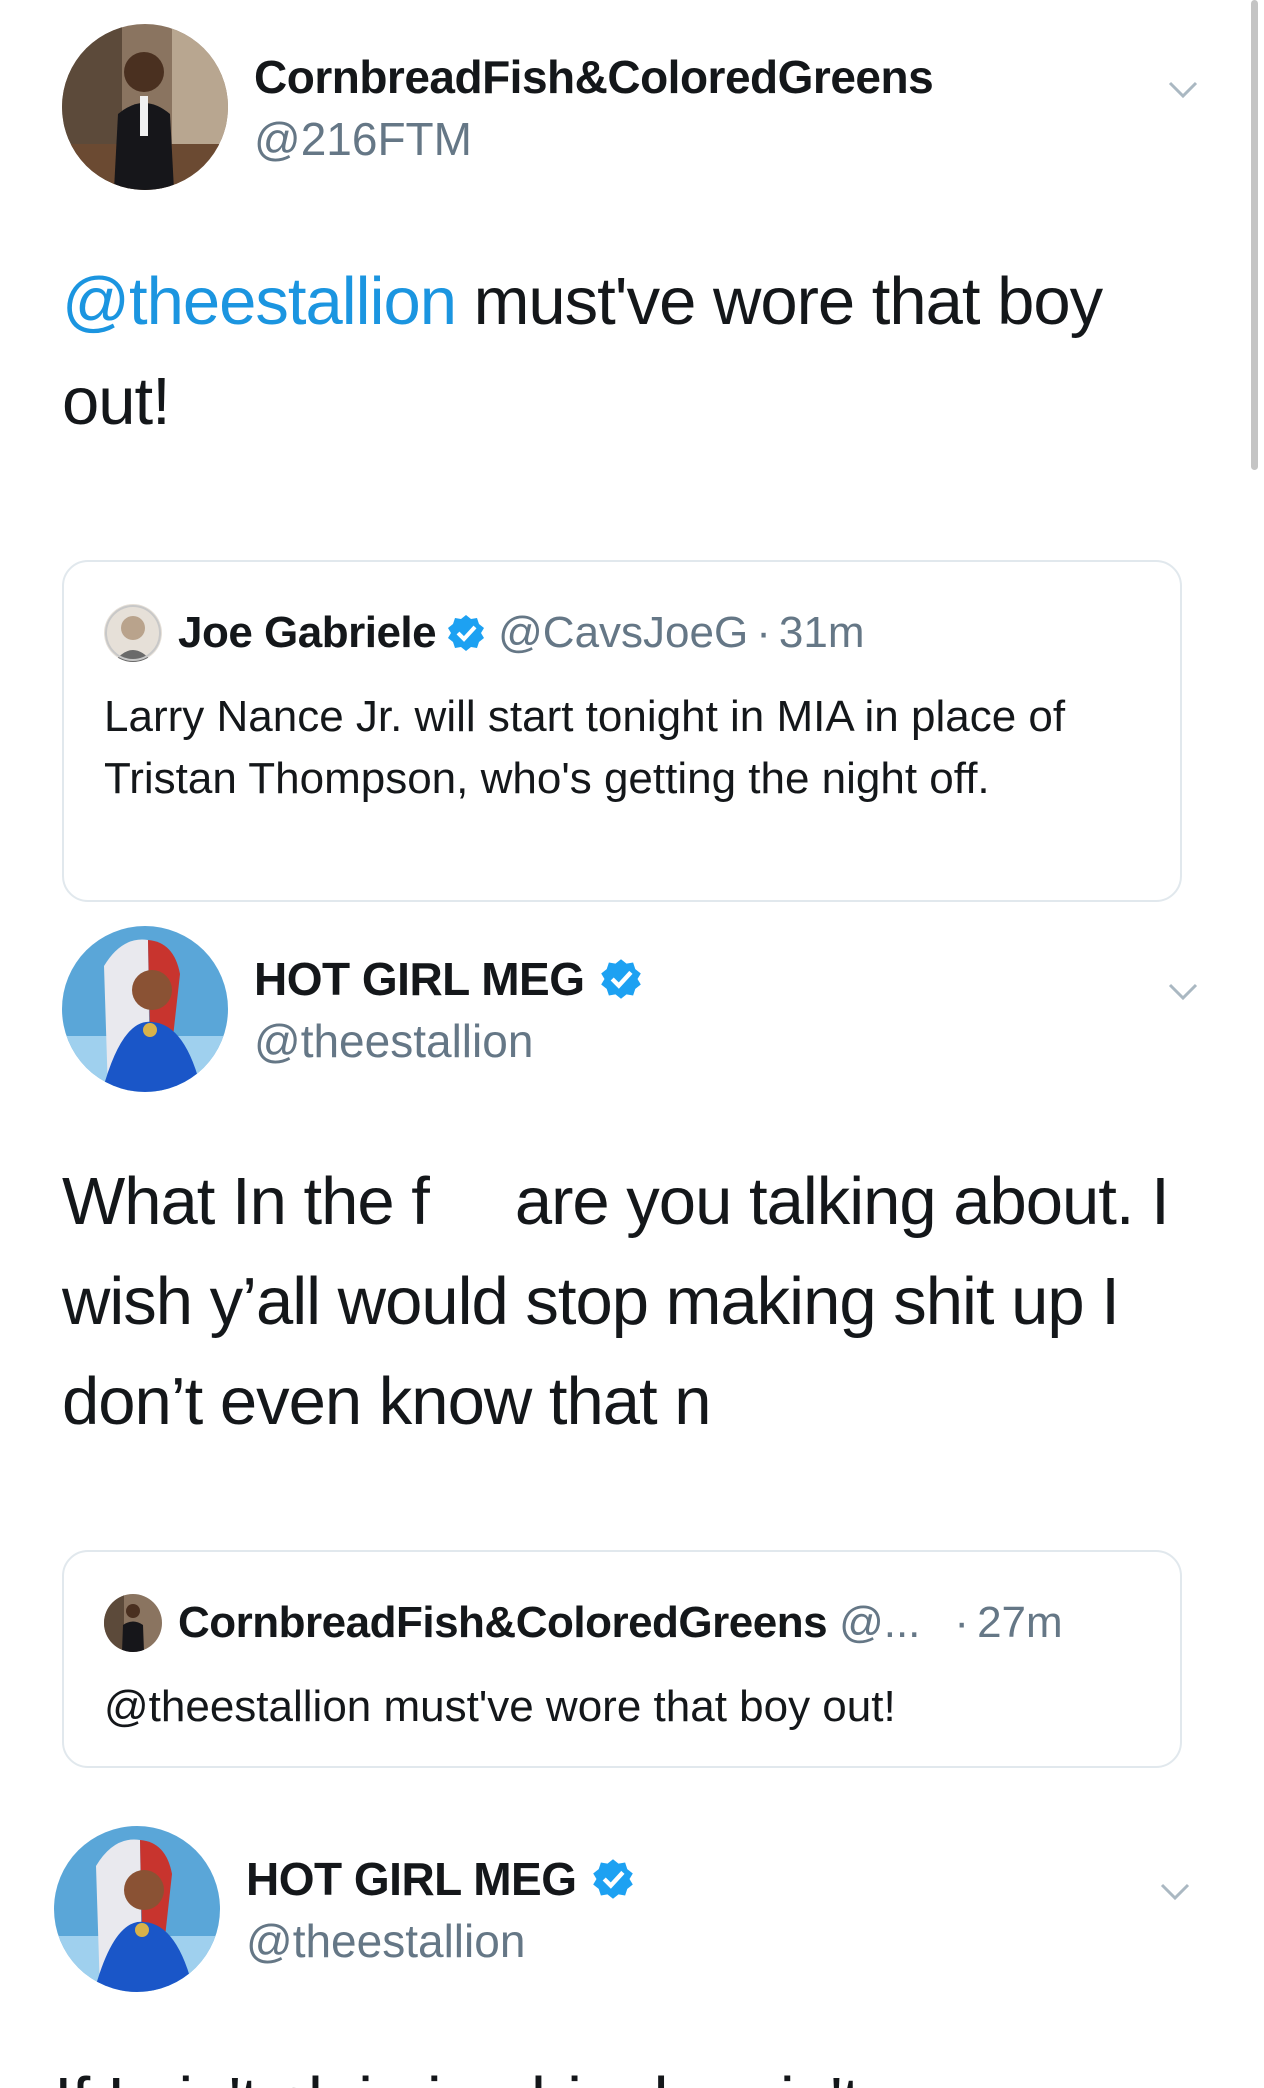  I want to click on quoted-tweet-text: @theestallion must've wore that boy out!, so click(500, 1706).